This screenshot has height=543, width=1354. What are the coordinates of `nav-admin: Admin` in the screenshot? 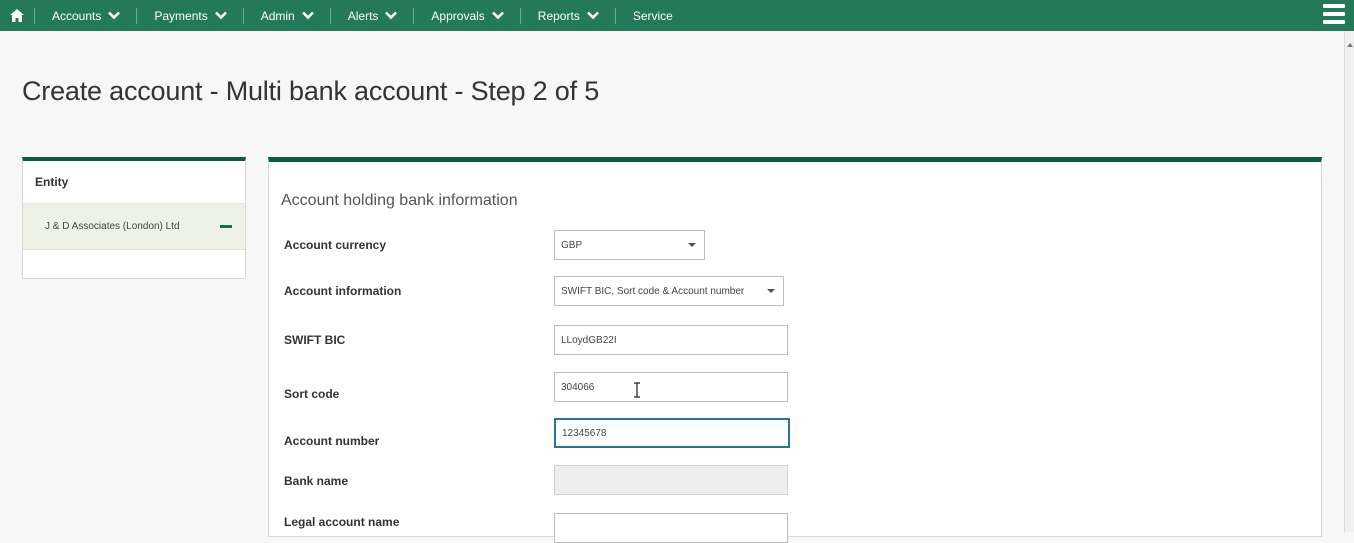 It's located at (287, 15).